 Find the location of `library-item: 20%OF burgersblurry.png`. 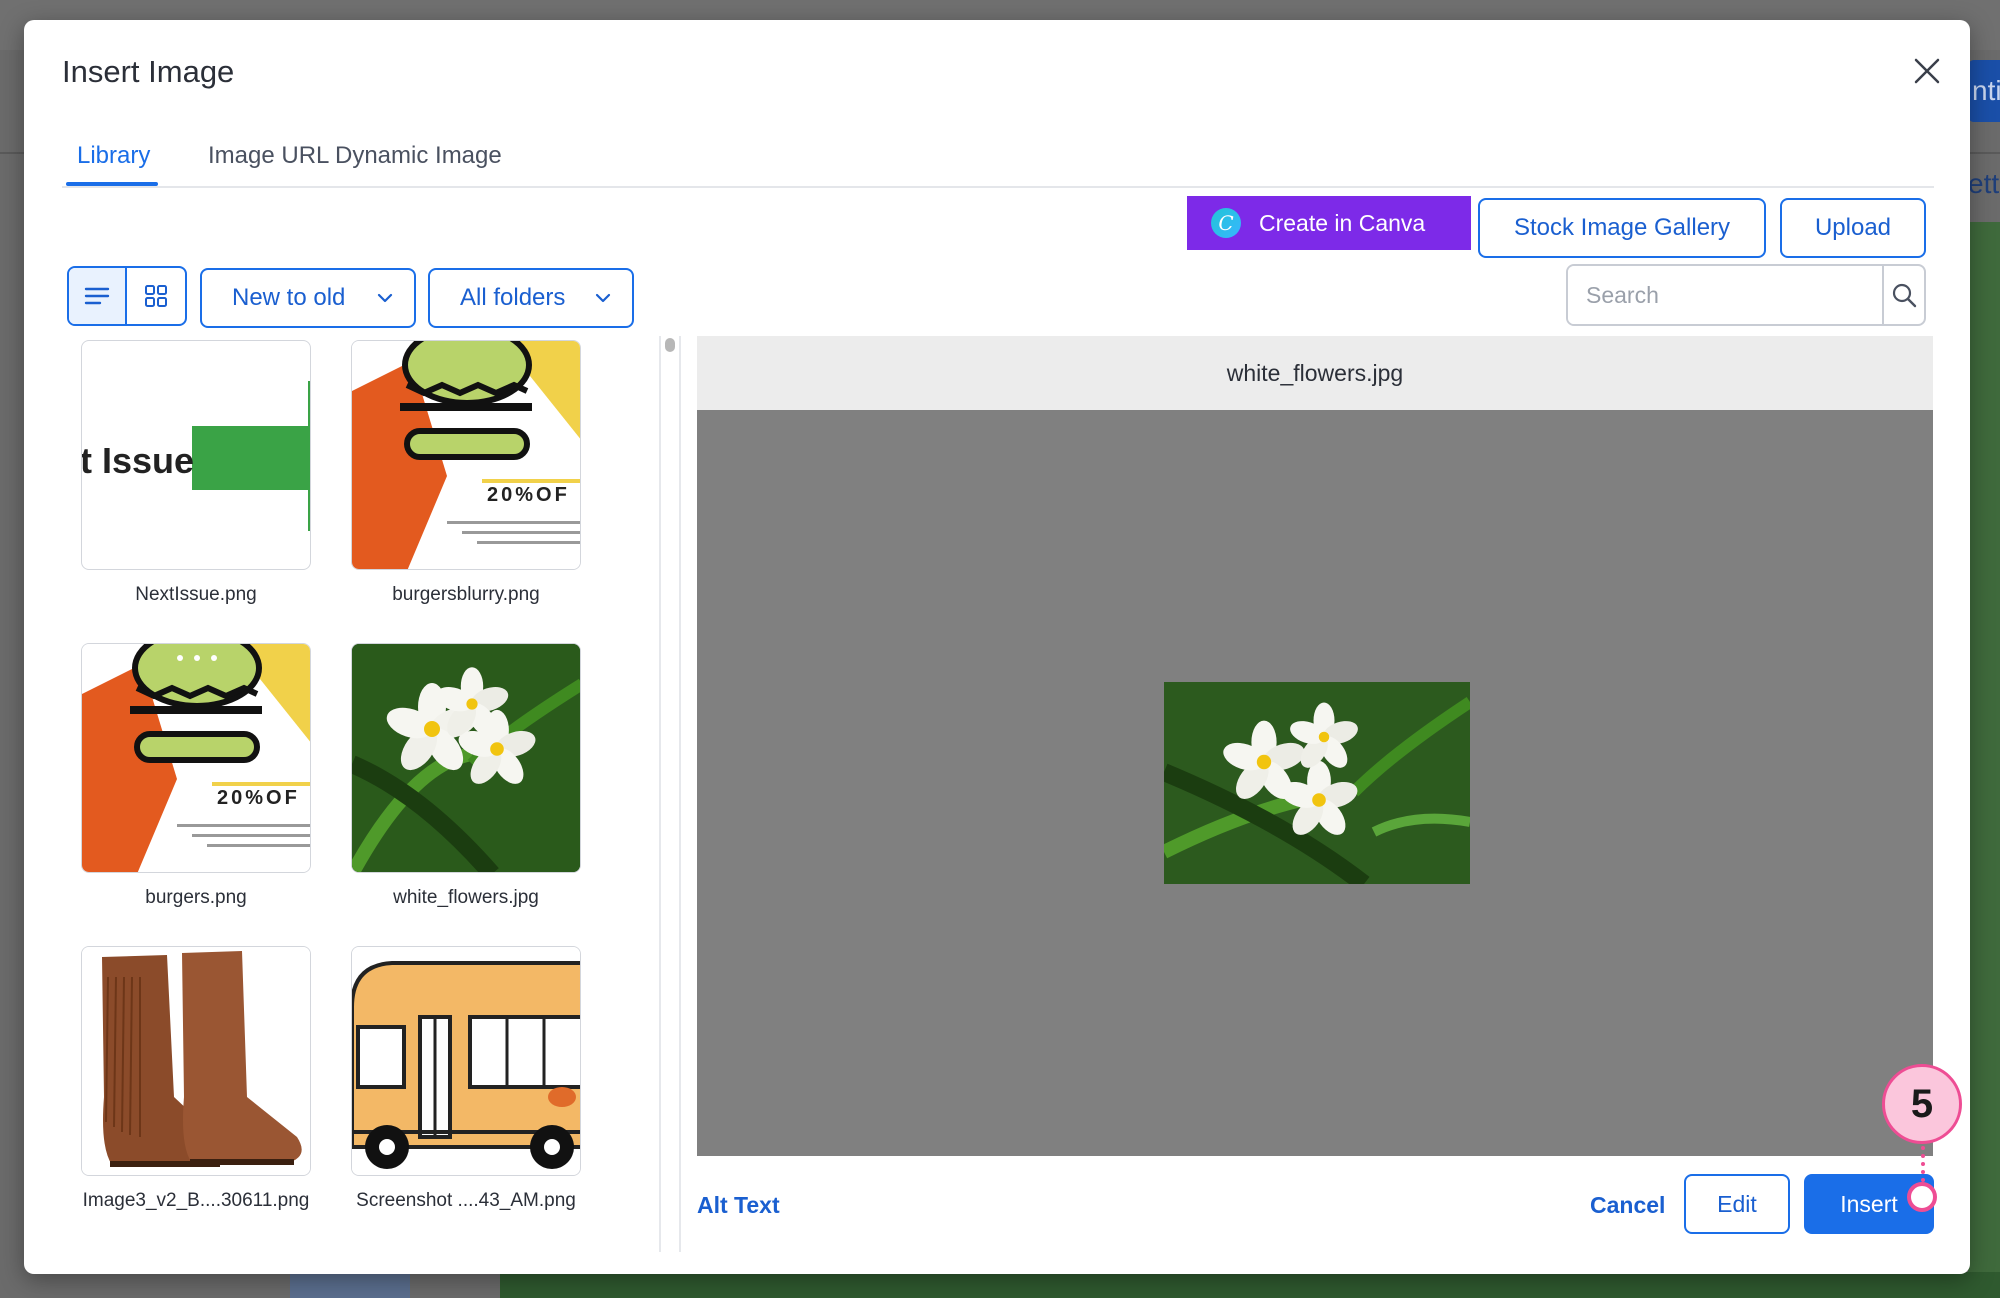

library-item: 20%OF burgersblurry.png is located at coordinates (466, 473).